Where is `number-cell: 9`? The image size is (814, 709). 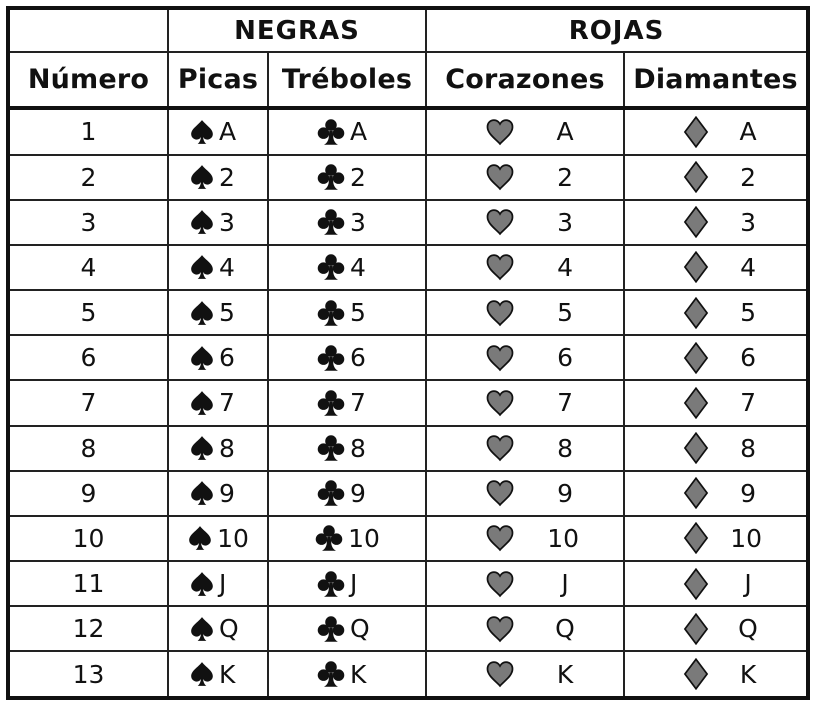 number-cell: 9 is located at coordinates (88, 493).